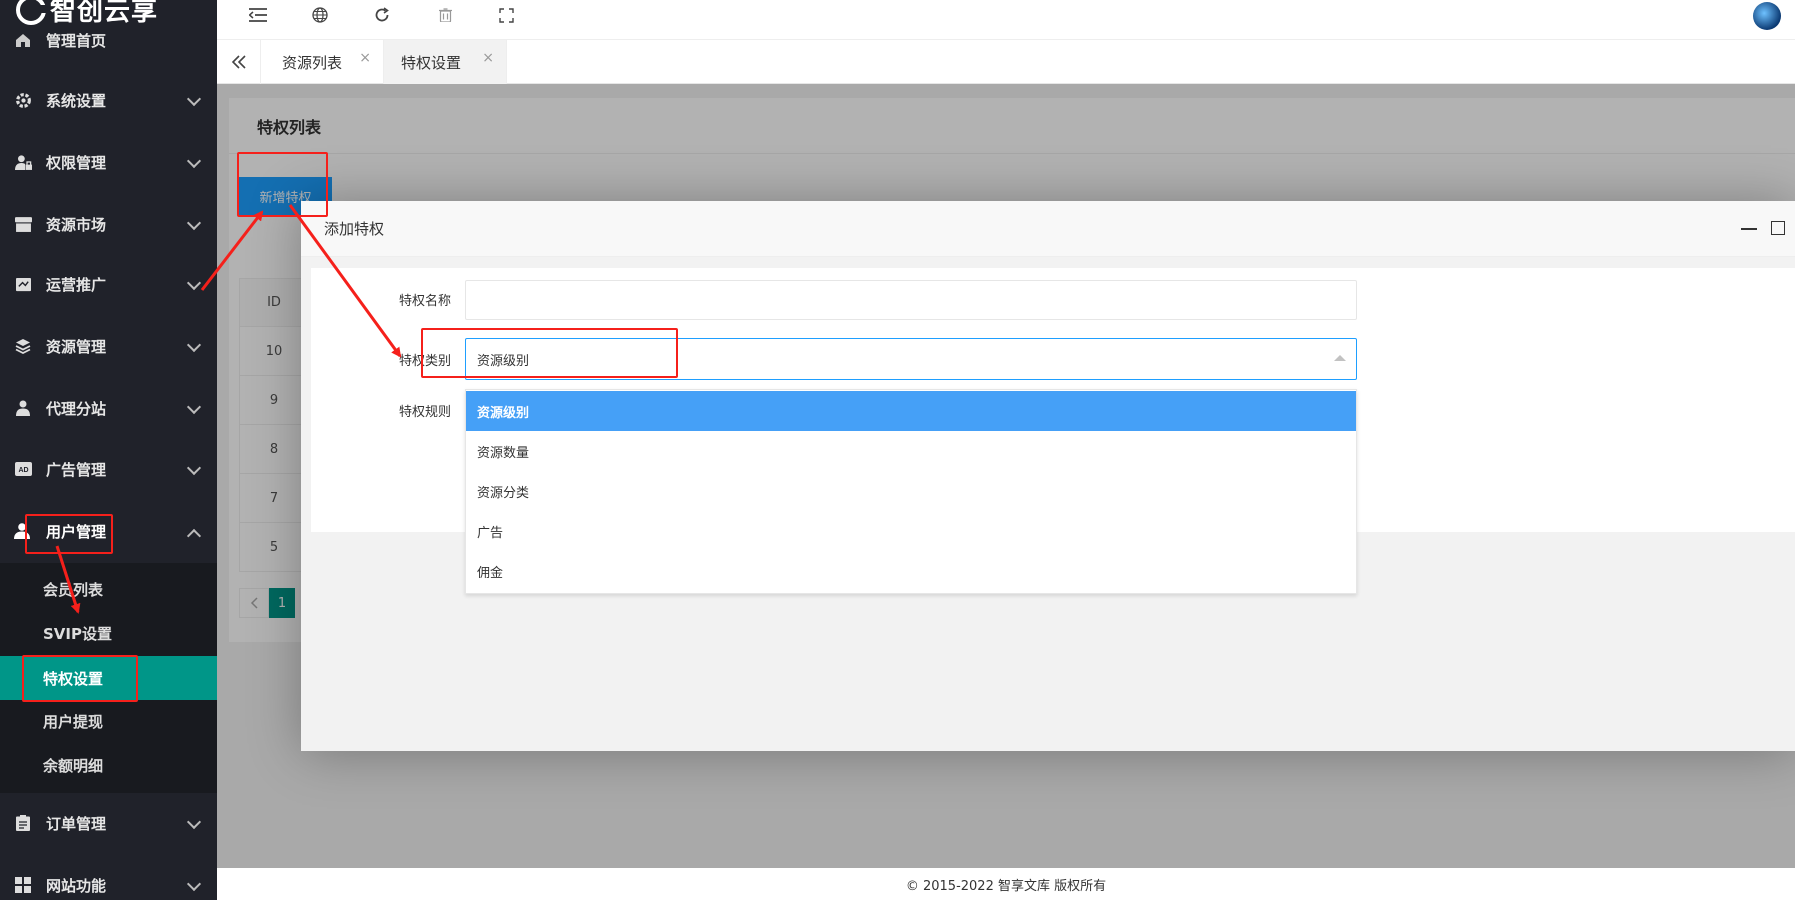  I want to click on menu-fold-icon, so click(258, 15).